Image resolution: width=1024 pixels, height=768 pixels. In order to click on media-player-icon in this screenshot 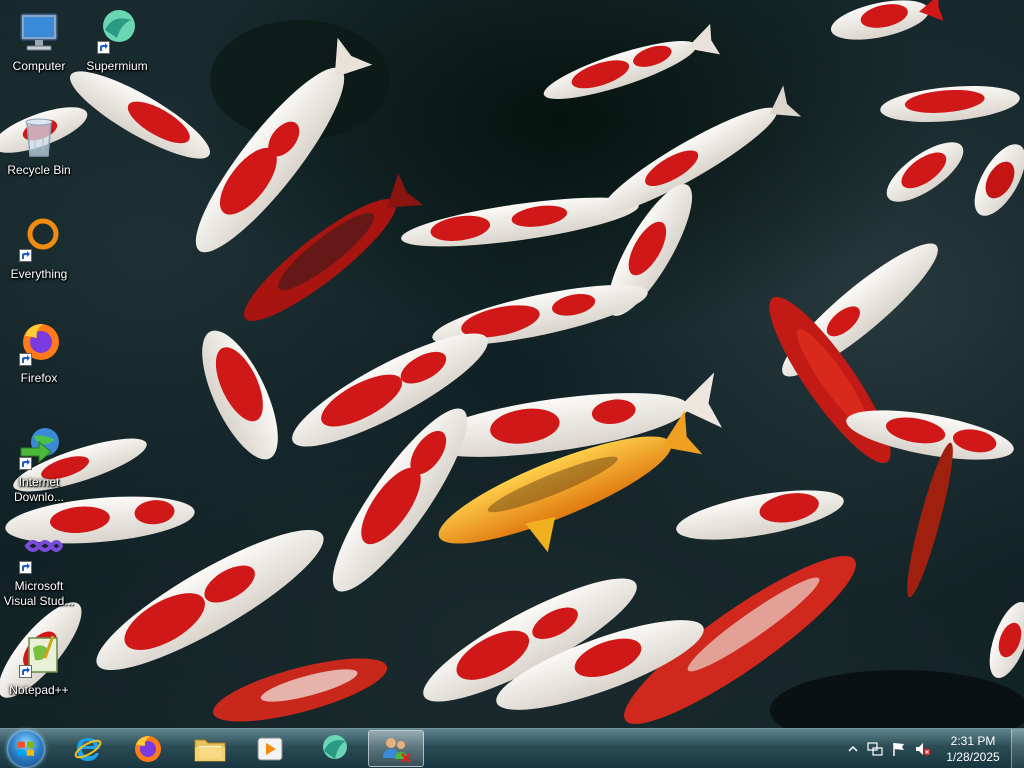, I will do `click(270, 748)`.